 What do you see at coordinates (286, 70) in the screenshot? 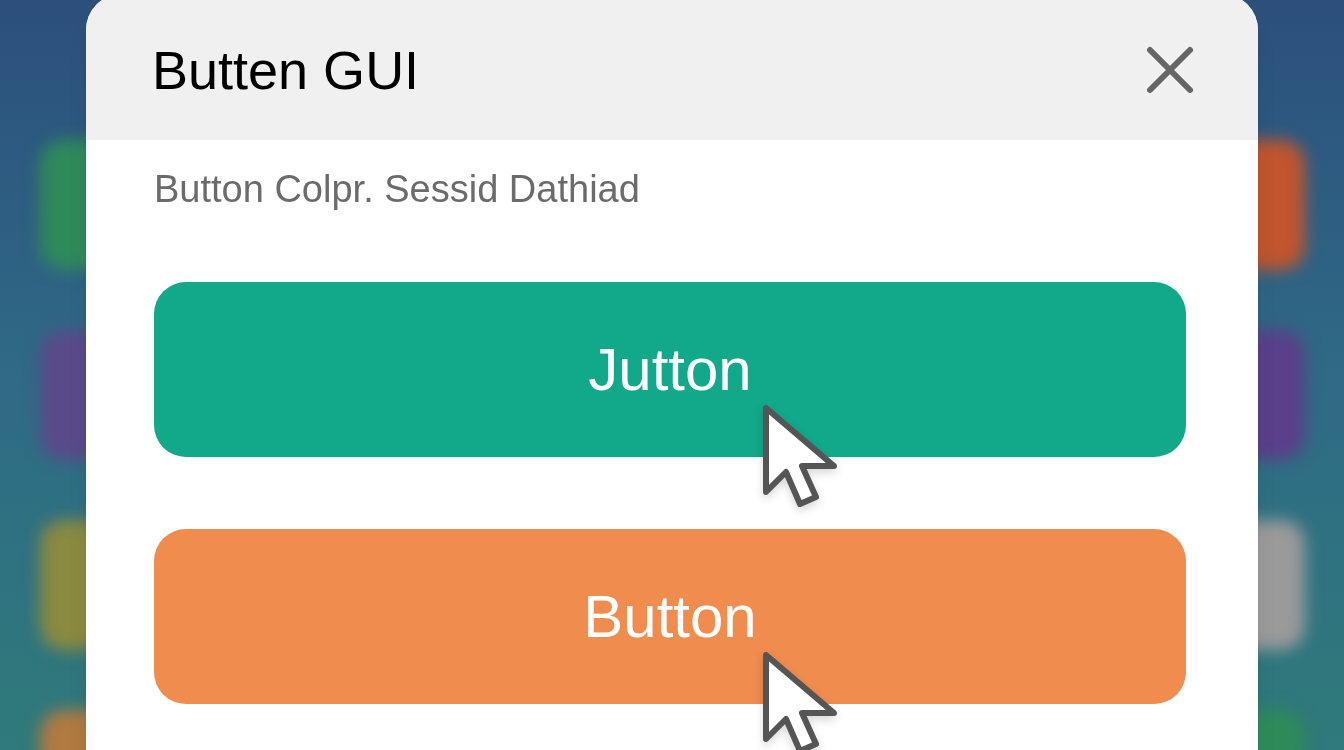
I see `dialog-title: Butten GUI` at bounding box center [286, 70].